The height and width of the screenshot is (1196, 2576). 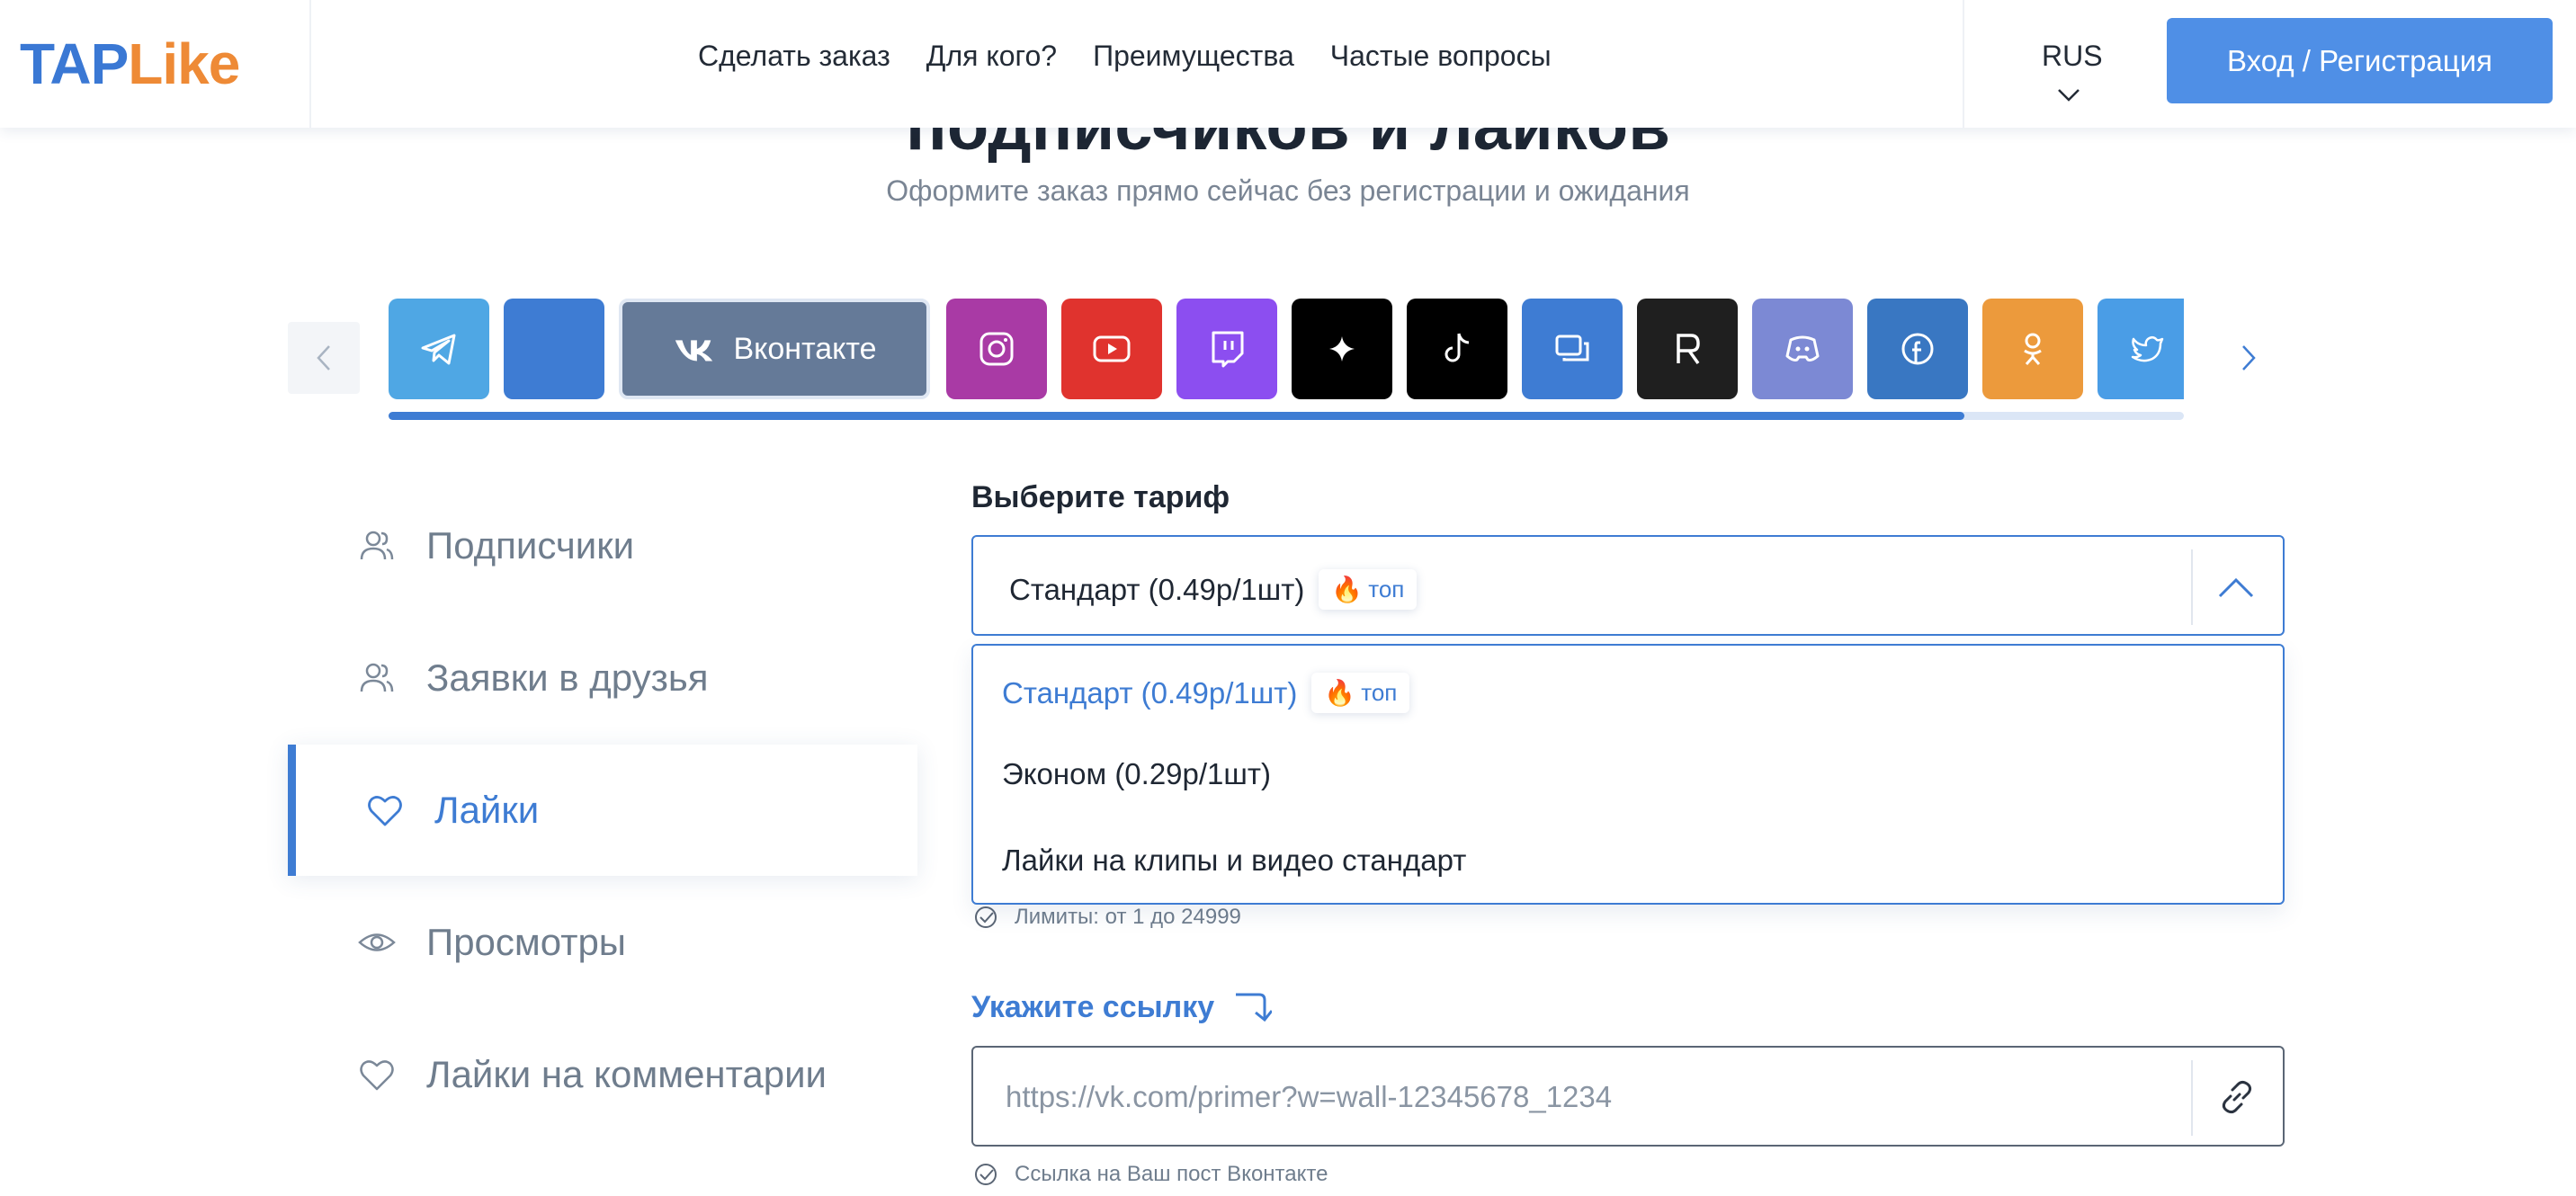 I want to click on carousel-prev-button, so click(x=324, y=358).